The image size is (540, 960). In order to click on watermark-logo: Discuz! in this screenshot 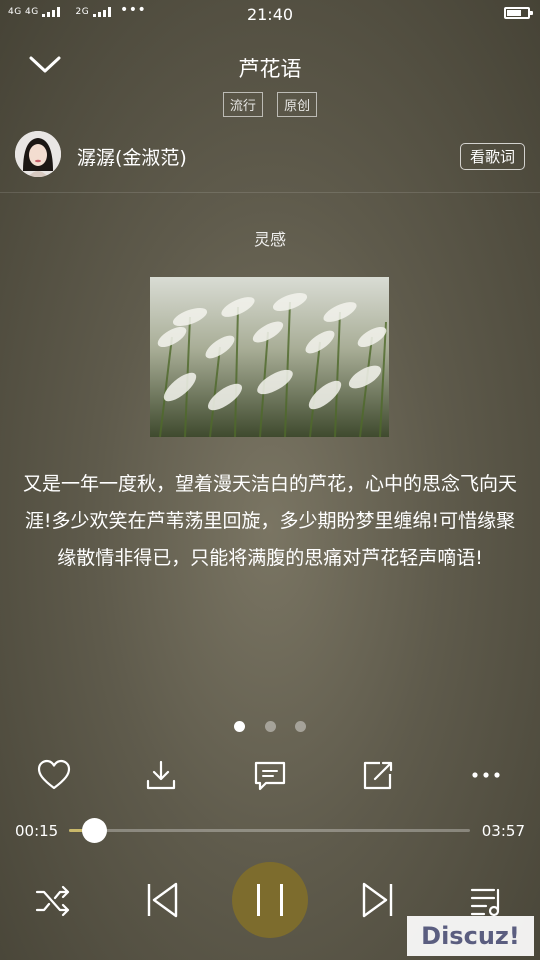, I will do `click(470, 936)`.